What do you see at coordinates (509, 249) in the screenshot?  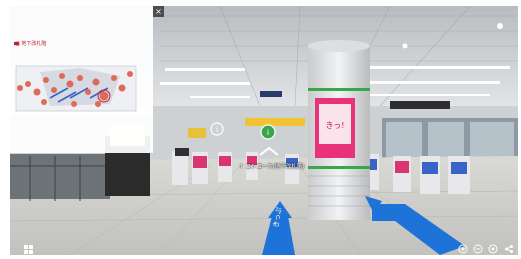 I see `share-icon` at bounding box center [509, 249].